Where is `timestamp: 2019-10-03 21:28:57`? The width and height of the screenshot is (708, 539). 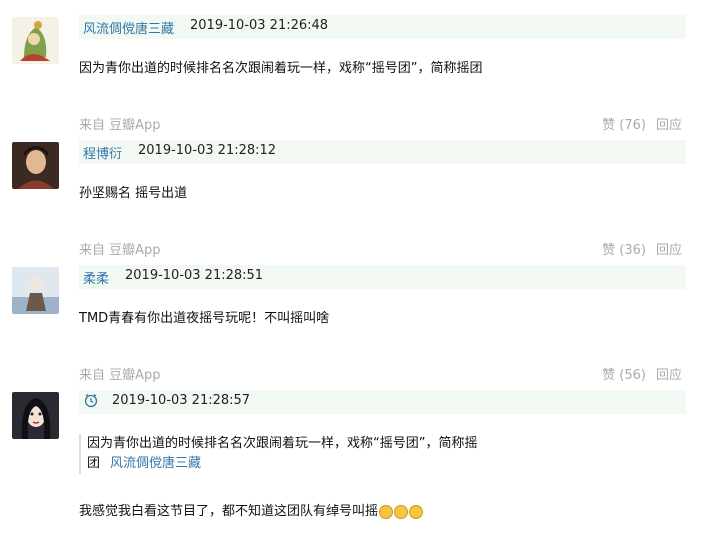 timestamp: 2019-10-03 21:28:57 is located at coordinates (181, 400).